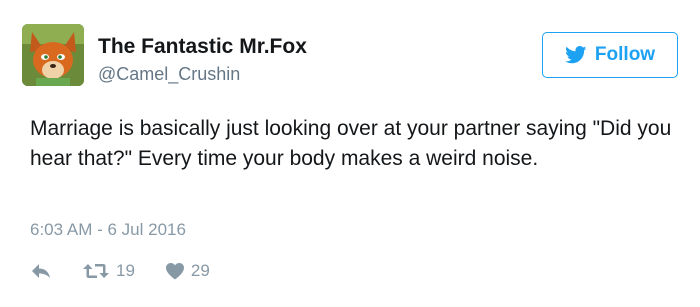  What do you see at coordinates (108, 230) in the screenshot?
I see `tweet-timestamp: 6:03 AM - 6 Jul 2016` at bounding box center [108, 230].